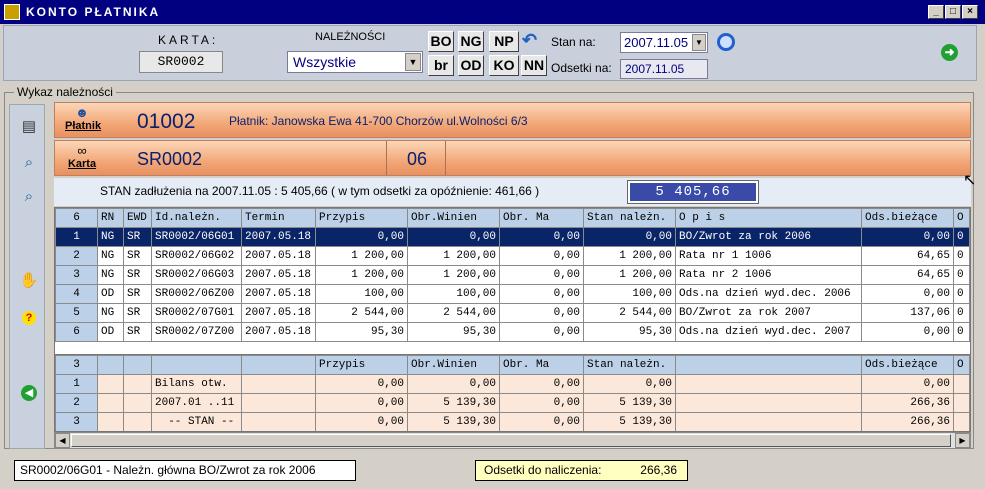 Image resolution: width=985 pixels, height=489 pixels. Describe the element at coordinates (629, 421) in the screenshot. I see `table-cell: 5 139,30` at that location.